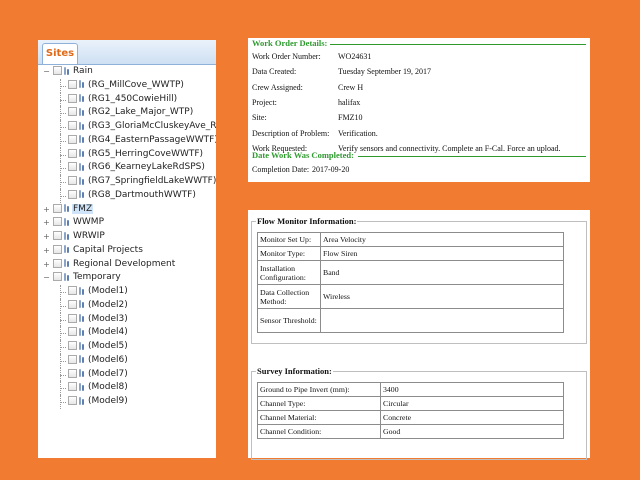  I want to click on section-divider, so click(472, 156).